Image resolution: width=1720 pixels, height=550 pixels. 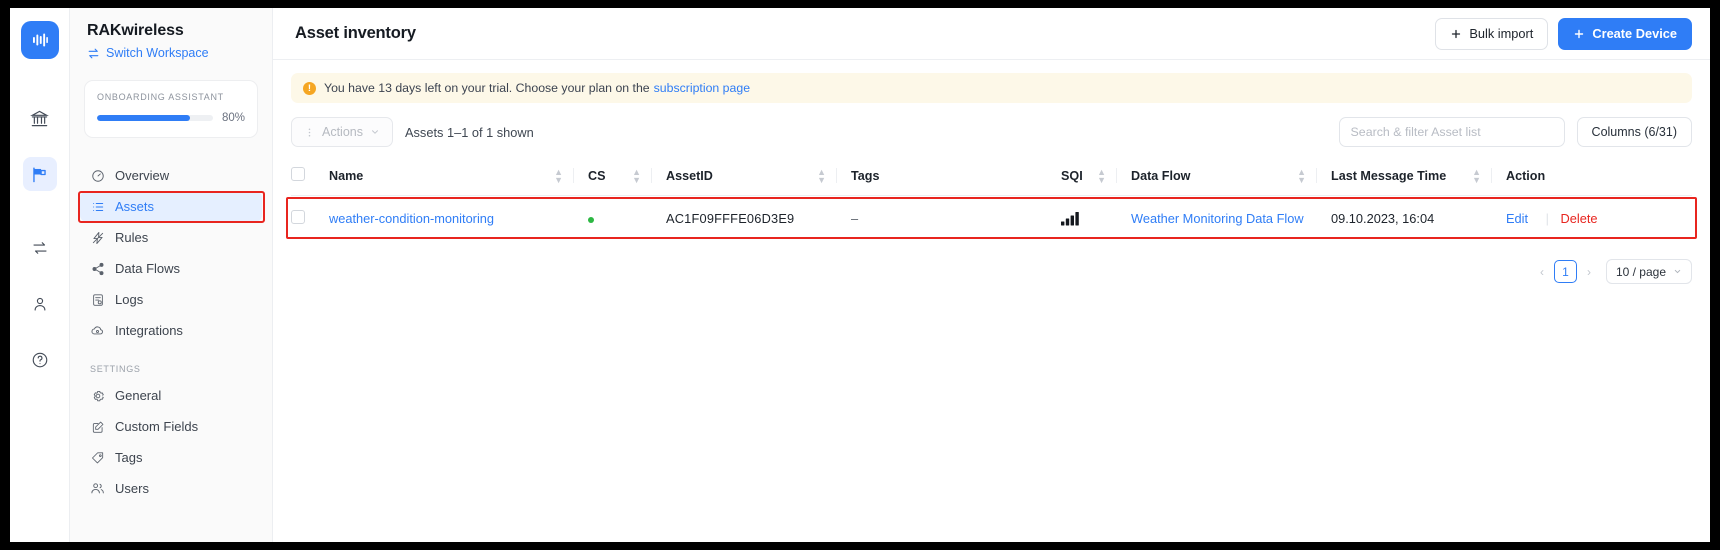 I want to click on sidebar-item-custom-fields: Custom Fields, so click(x=171, y=426).